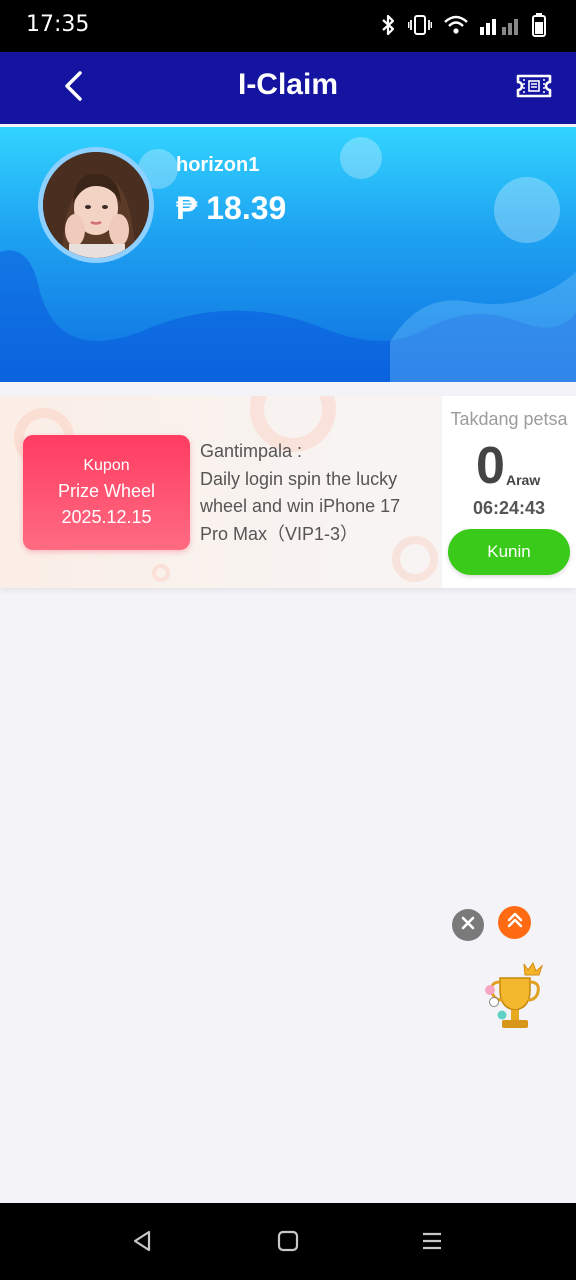 The height and width of the screenshot is (1280, 576). I want to click on avatar-photo, so click(96, 205).